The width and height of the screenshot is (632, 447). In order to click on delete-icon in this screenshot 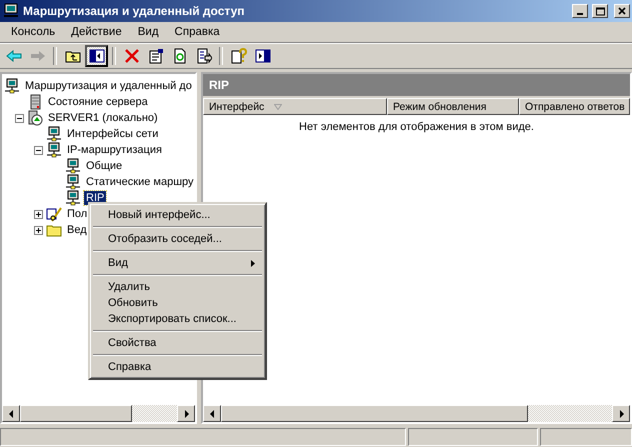, I will do `click(132, 56)`.